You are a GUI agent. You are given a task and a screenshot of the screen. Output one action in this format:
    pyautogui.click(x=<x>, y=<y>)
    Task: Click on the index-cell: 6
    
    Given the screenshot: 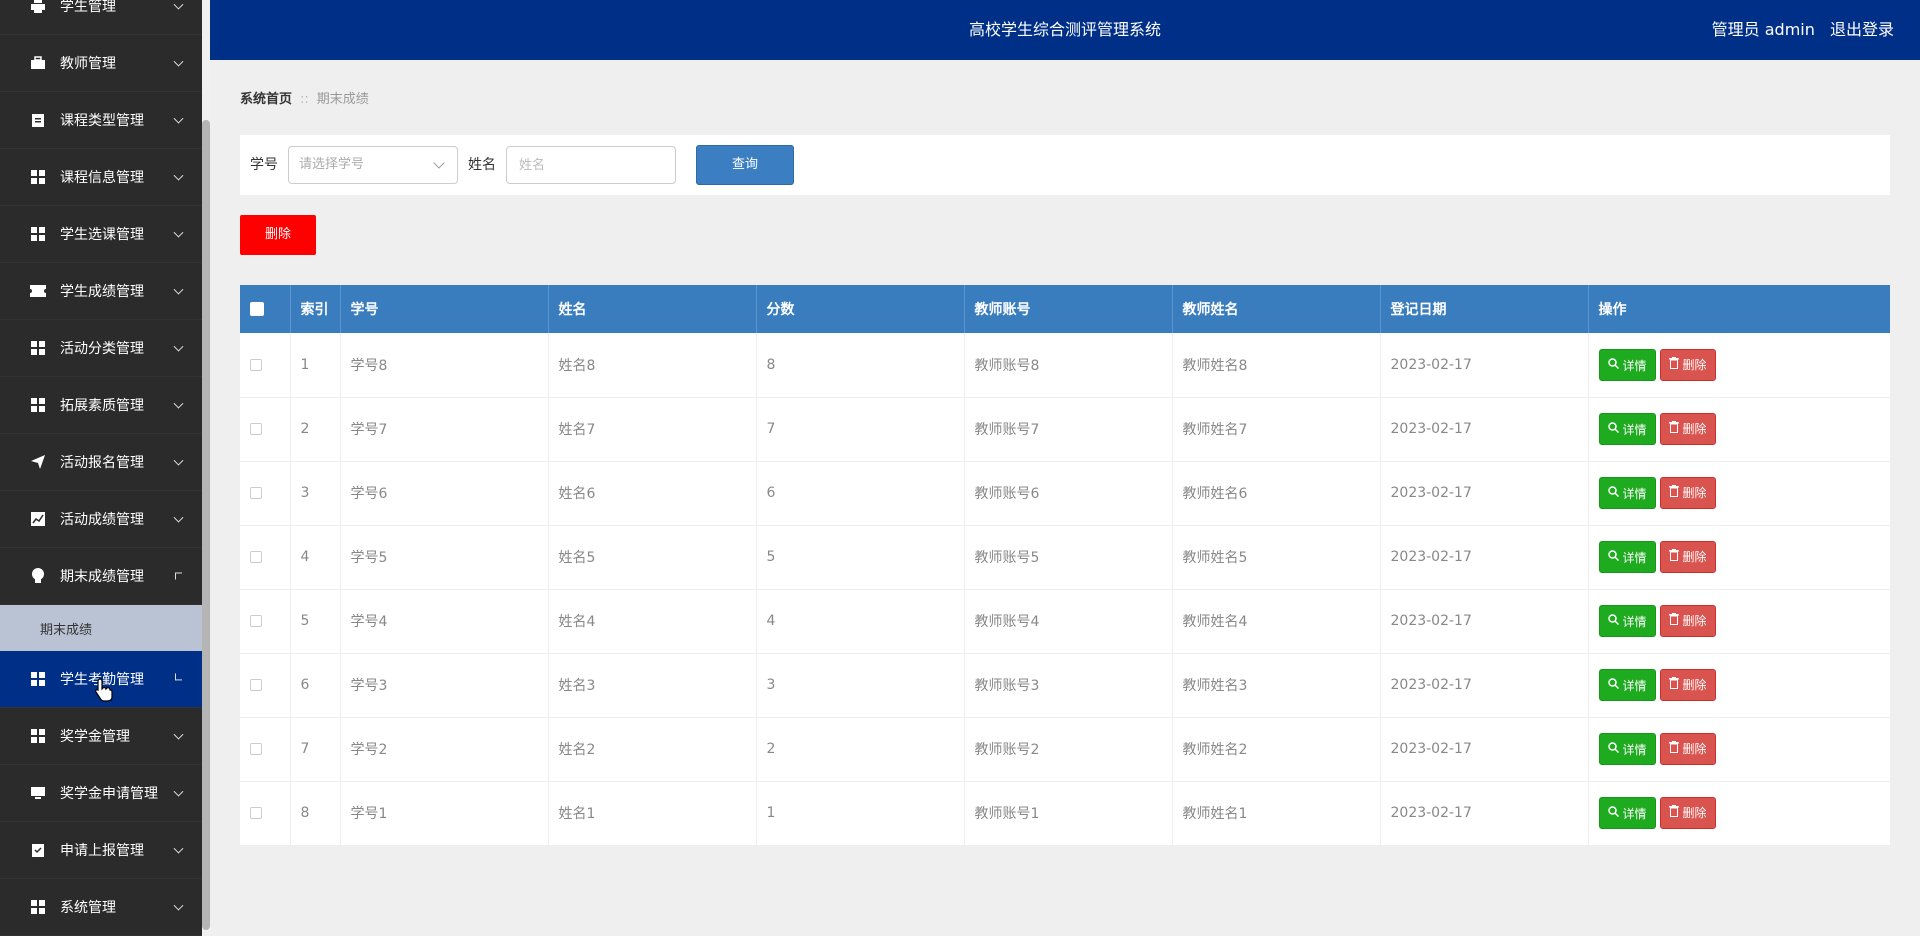 What is the action you would take?
    pyautogui.click(x=315, y=685)
    